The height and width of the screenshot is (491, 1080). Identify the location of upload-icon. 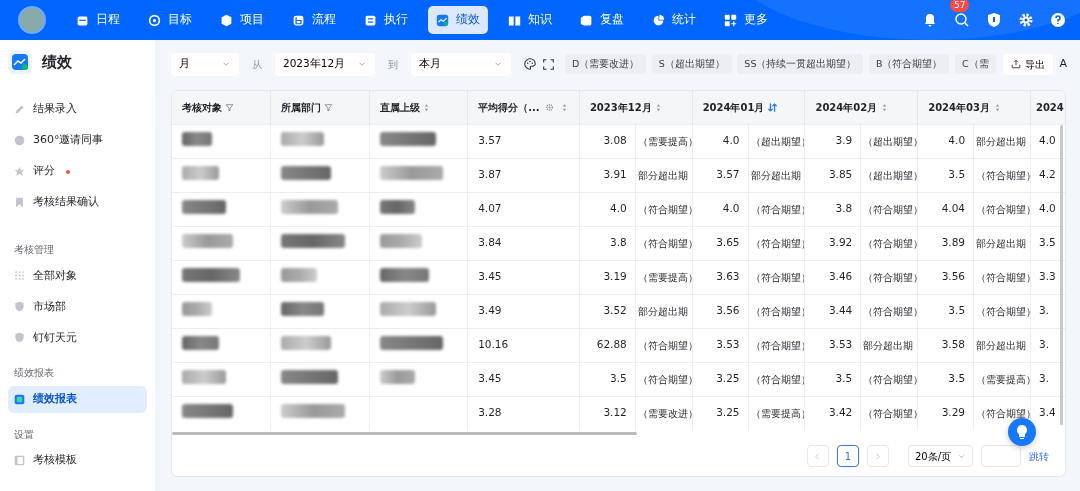
(1015, 64).